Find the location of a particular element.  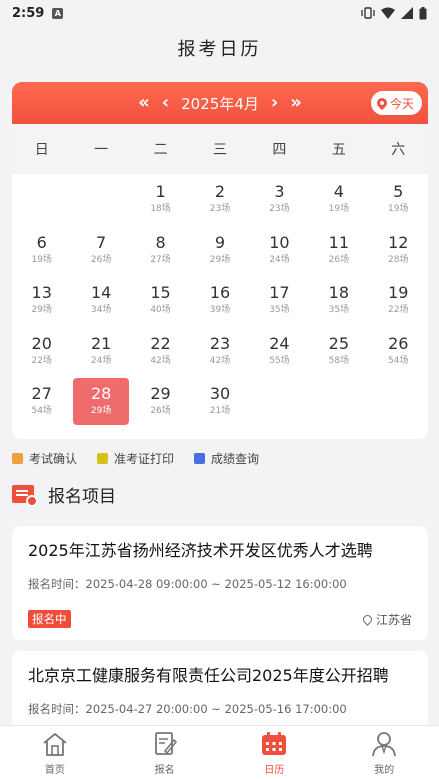

legend: 考试确认 准考证打印 成绩查询 is located at coordinates (135, 458).